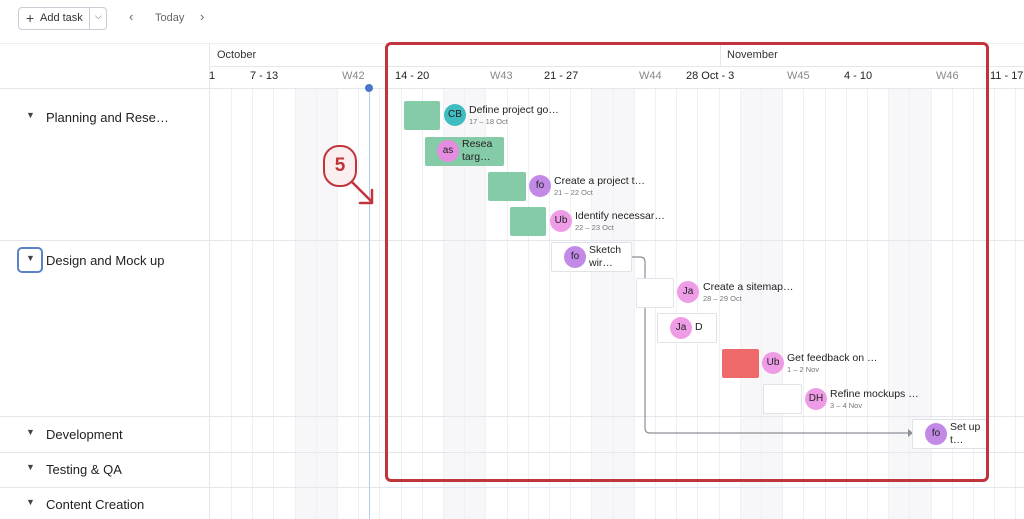 The height and width of the screenshot is (519, 1024). What do you see at coordinates (455, 115) in the screenshot?
I see `avatar: CB` at bounding box center [455, 115].